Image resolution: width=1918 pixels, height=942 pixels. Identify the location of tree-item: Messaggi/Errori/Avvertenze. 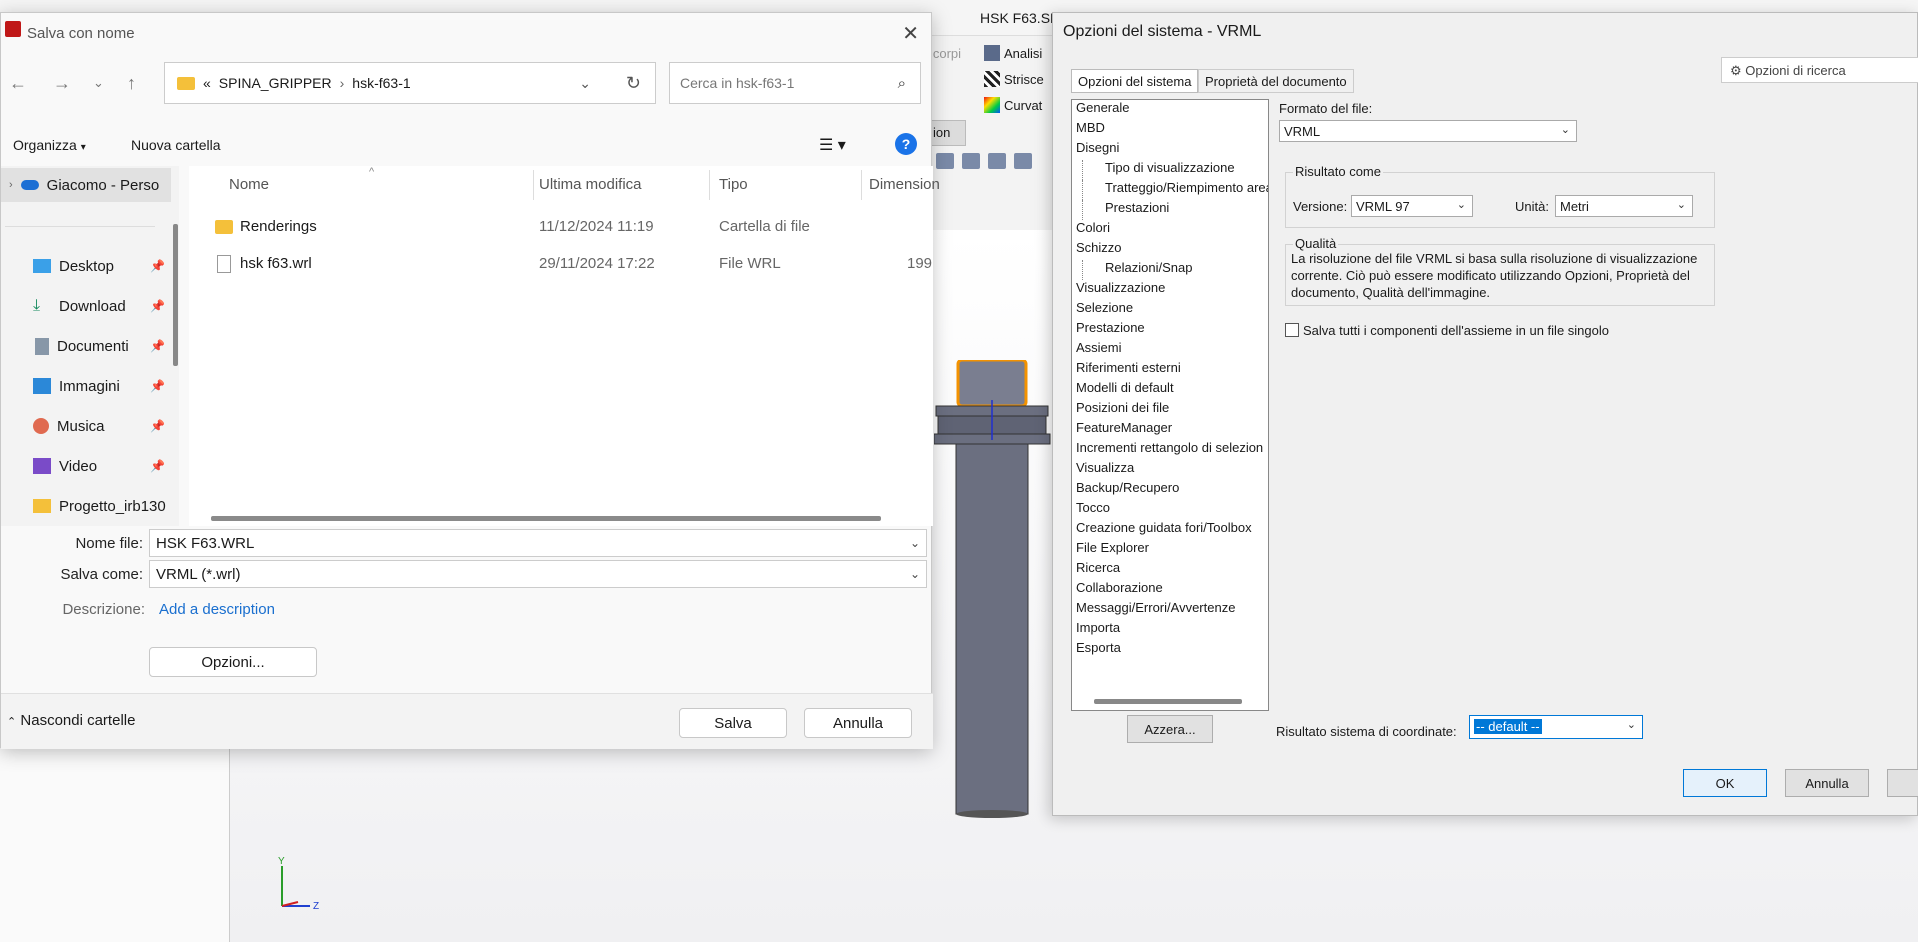
(1170, 610).